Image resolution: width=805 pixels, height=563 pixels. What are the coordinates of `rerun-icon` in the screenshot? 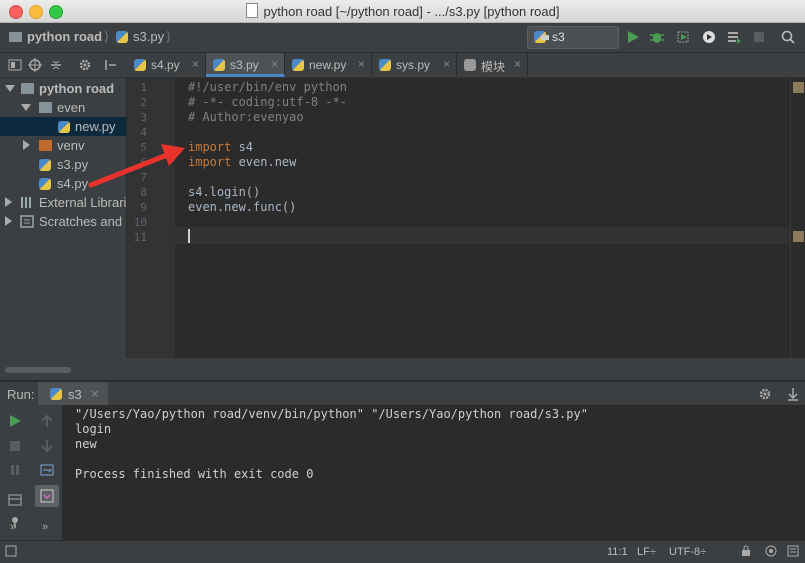 It's located at (15, 421).